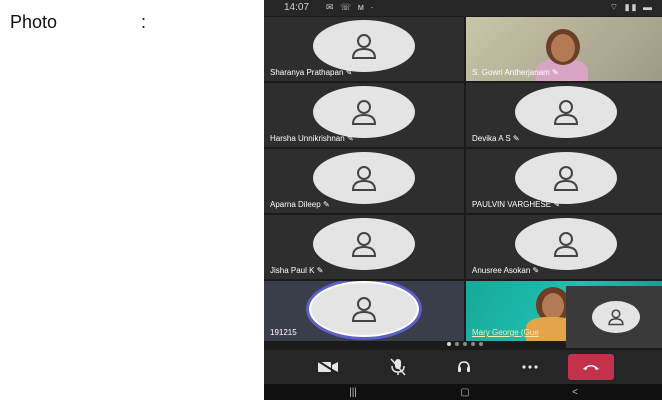  Describe the element at coordinates (300, 204) in the screenshot. I see `participant-name: Aparna Dileep ✎` at that location.